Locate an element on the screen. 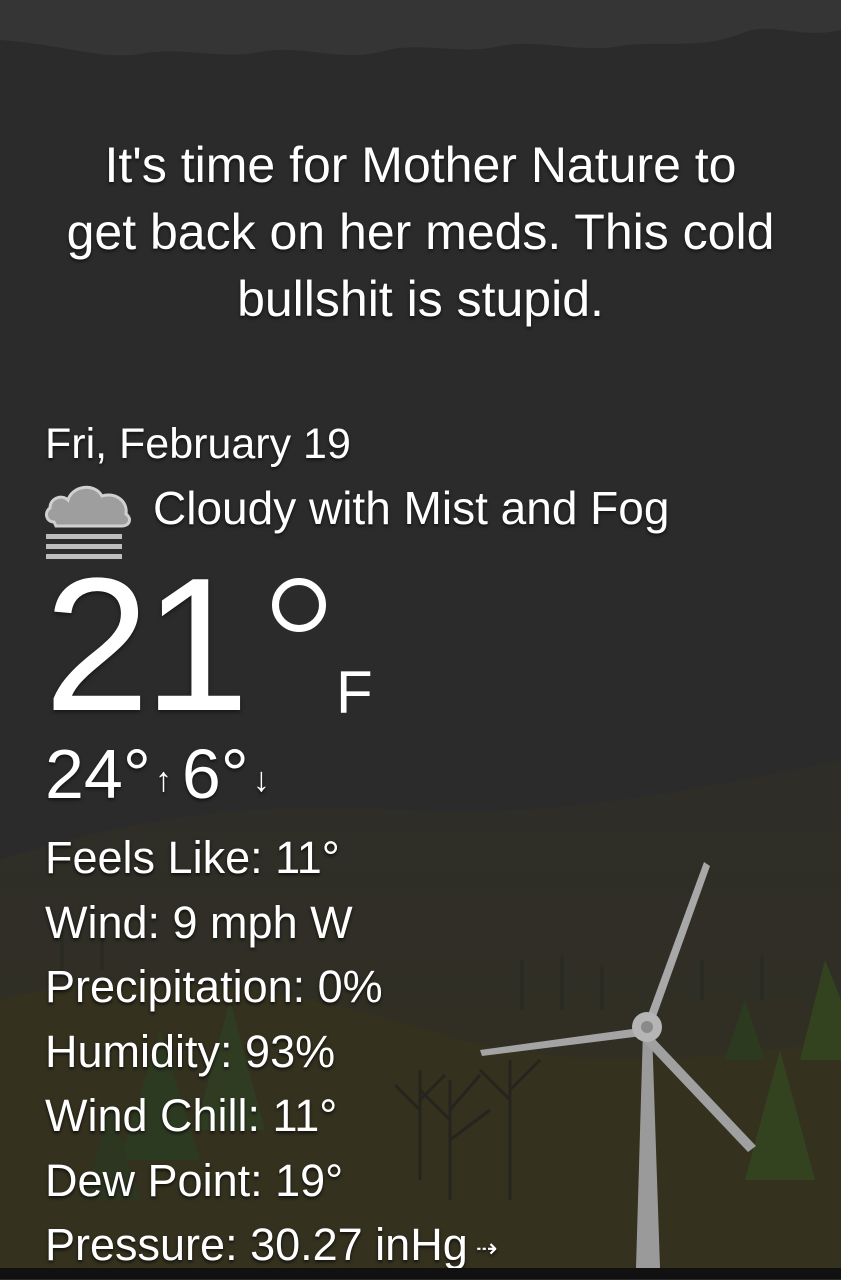 Image resolution: width=841 pixels, height=1280 pixels. condition-text: Cloudy with Mist and Fog is located at coordinates (411, 508).